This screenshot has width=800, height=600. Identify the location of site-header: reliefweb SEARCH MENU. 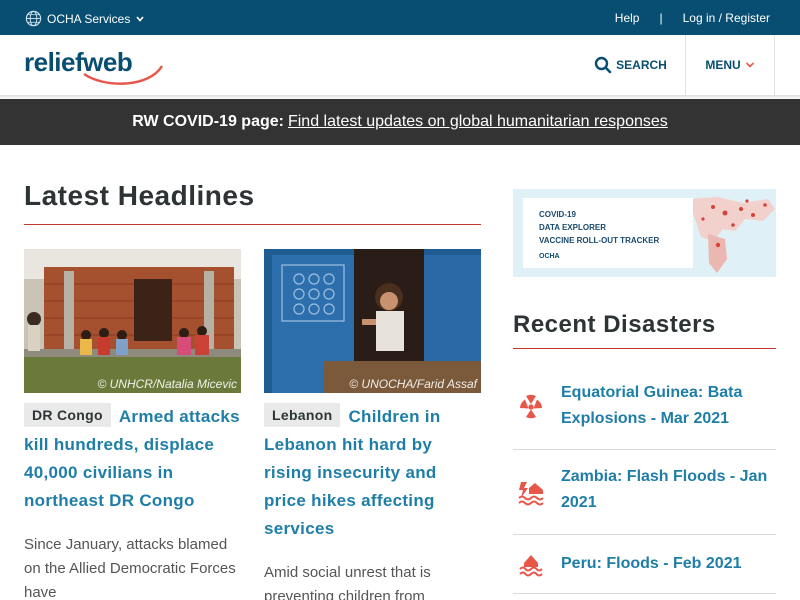
(400, 65).